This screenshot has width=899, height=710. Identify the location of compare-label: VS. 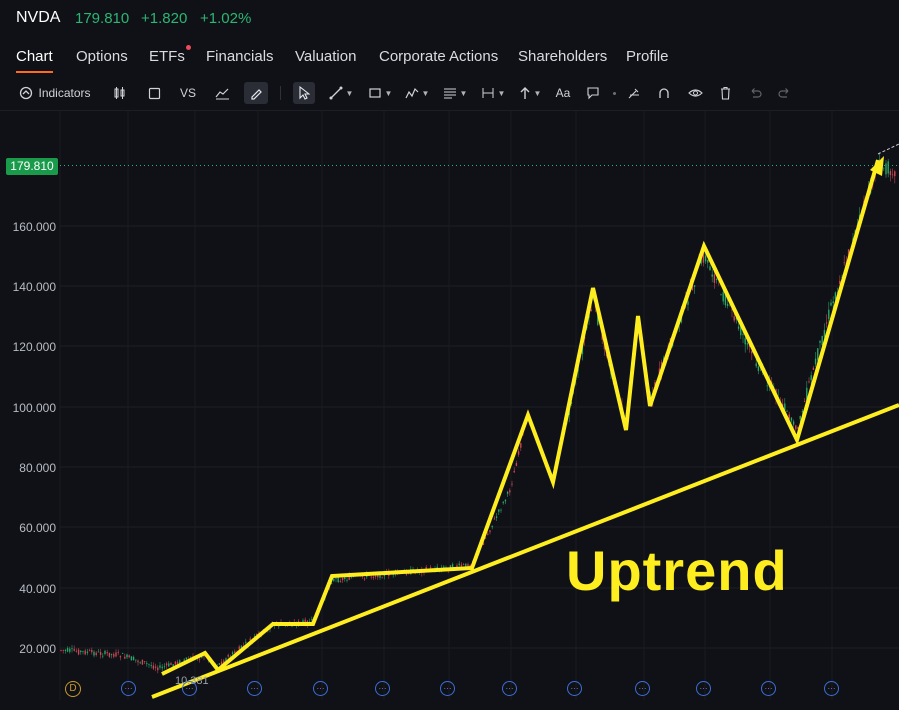
(187, 93).